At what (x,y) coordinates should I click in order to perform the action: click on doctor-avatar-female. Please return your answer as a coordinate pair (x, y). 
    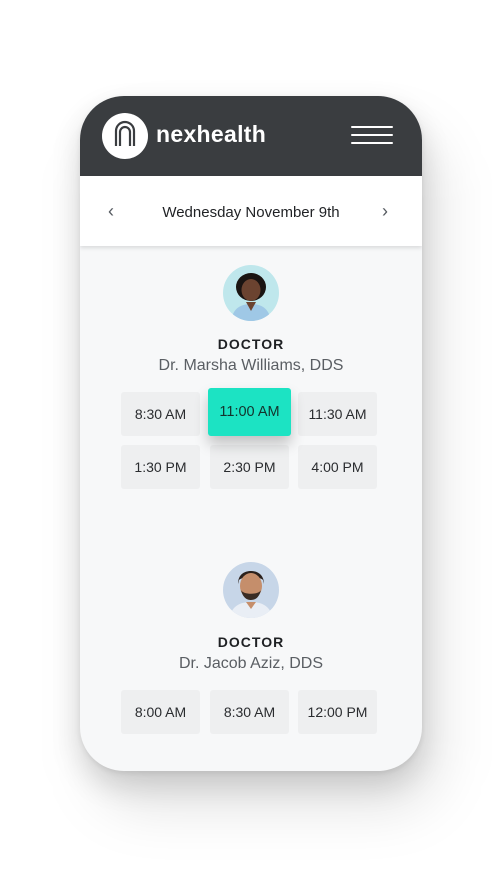
    Looking at the image, I should click on (251, 293).